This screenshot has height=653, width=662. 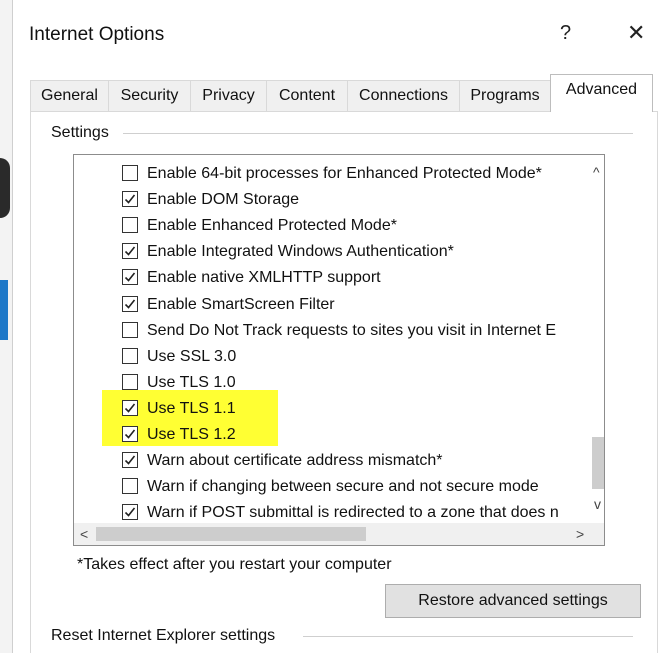 I want to click on settings-group-label: Settings, so click(x=84, y=133).